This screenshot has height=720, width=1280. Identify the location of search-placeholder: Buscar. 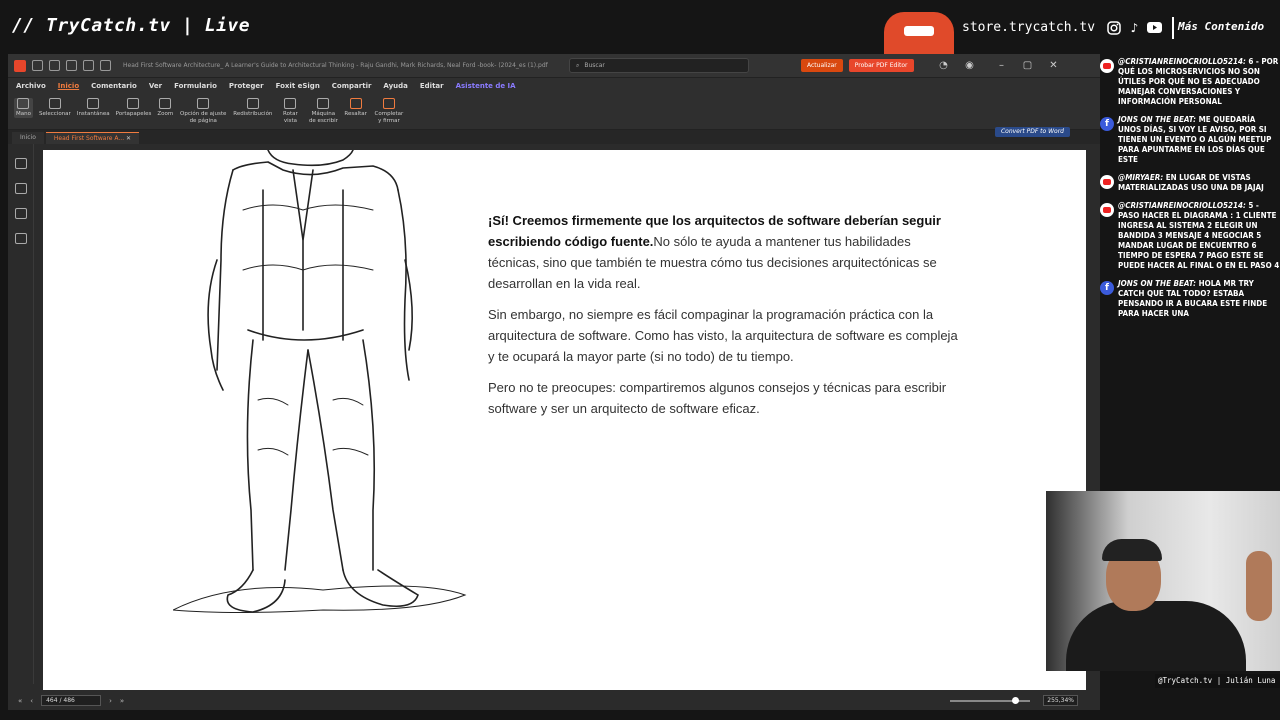
(594, 65).